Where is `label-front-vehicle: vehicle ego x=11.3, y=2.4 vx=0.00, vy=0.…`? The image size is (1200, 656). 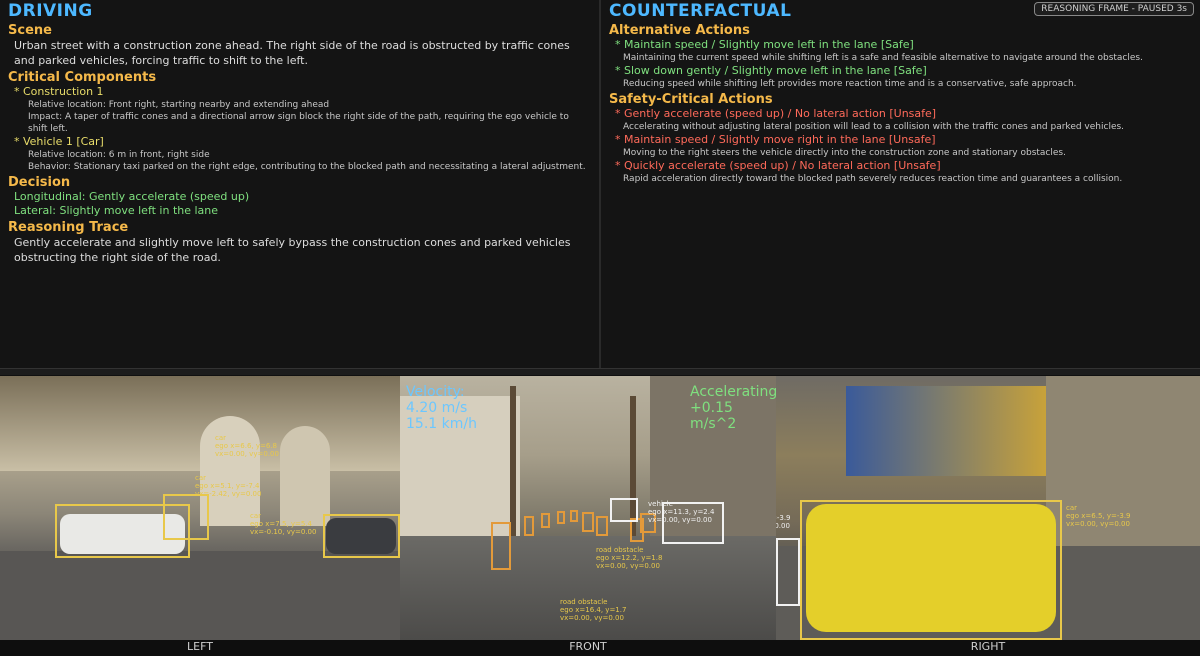 label-front-vehicle: vehicle ego x=11.3, y=2.4 vx=0.00, vy=0.… is located at coordinates (681, 512).